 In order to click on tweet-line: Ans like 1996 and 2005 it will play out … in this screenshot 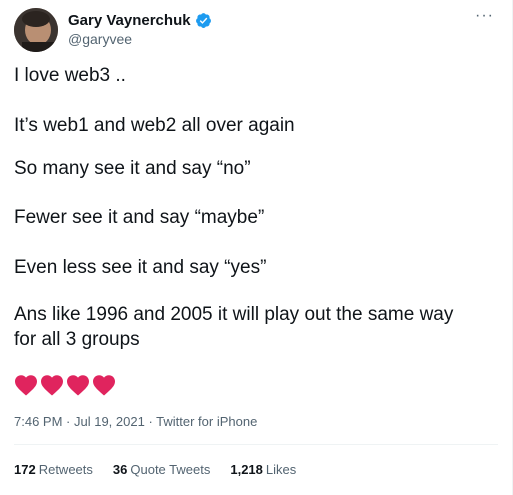, I will do `click(234, 314)`.